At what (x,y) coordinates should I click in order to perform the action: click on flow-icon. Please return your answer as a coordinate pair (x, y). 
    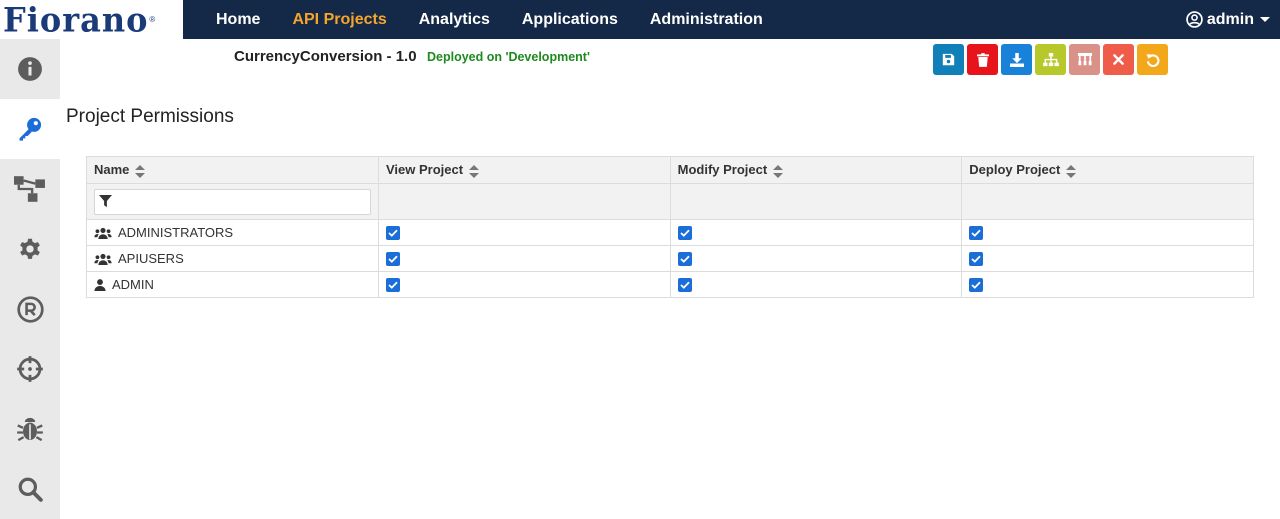
    Looking at the image, I should click on (29, 189).